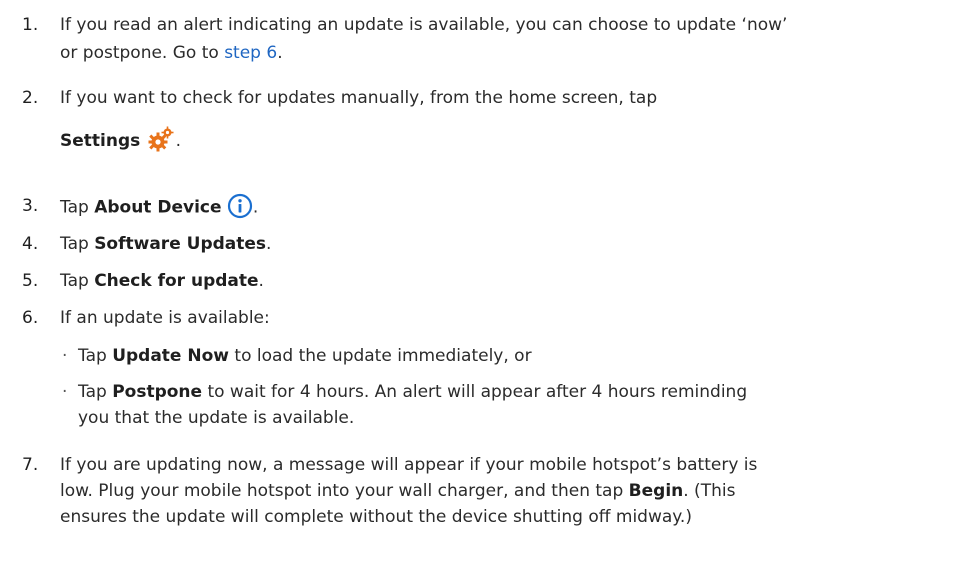 The height and width of the screenshot is (563, 976). What do you see at coordinates (165, 318) in the screenshot?
I see `step-text-line: If an update is available:` at bounding box center [165, 318].